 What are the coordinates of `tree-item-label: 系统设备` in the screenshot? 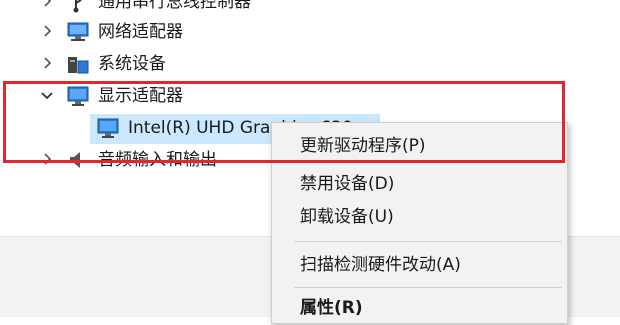 It's located at (132, 64).